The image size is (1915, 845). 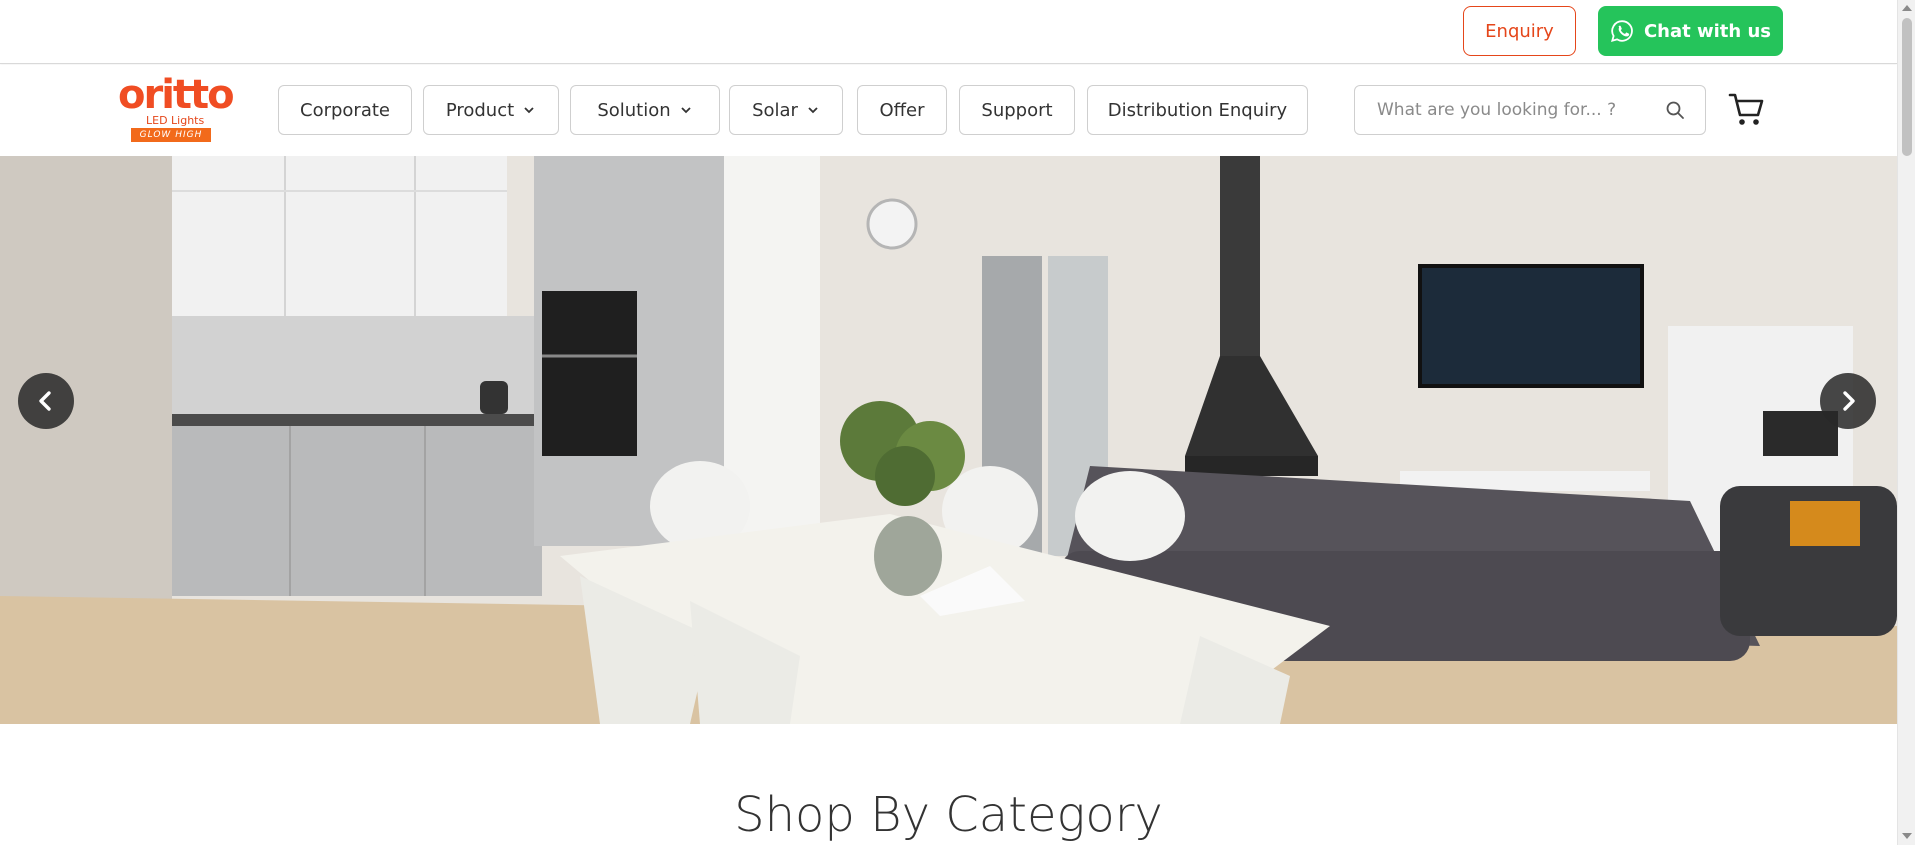 I want to click on logo-tagline: GLOW HIGH, so click(x=171, y=135).